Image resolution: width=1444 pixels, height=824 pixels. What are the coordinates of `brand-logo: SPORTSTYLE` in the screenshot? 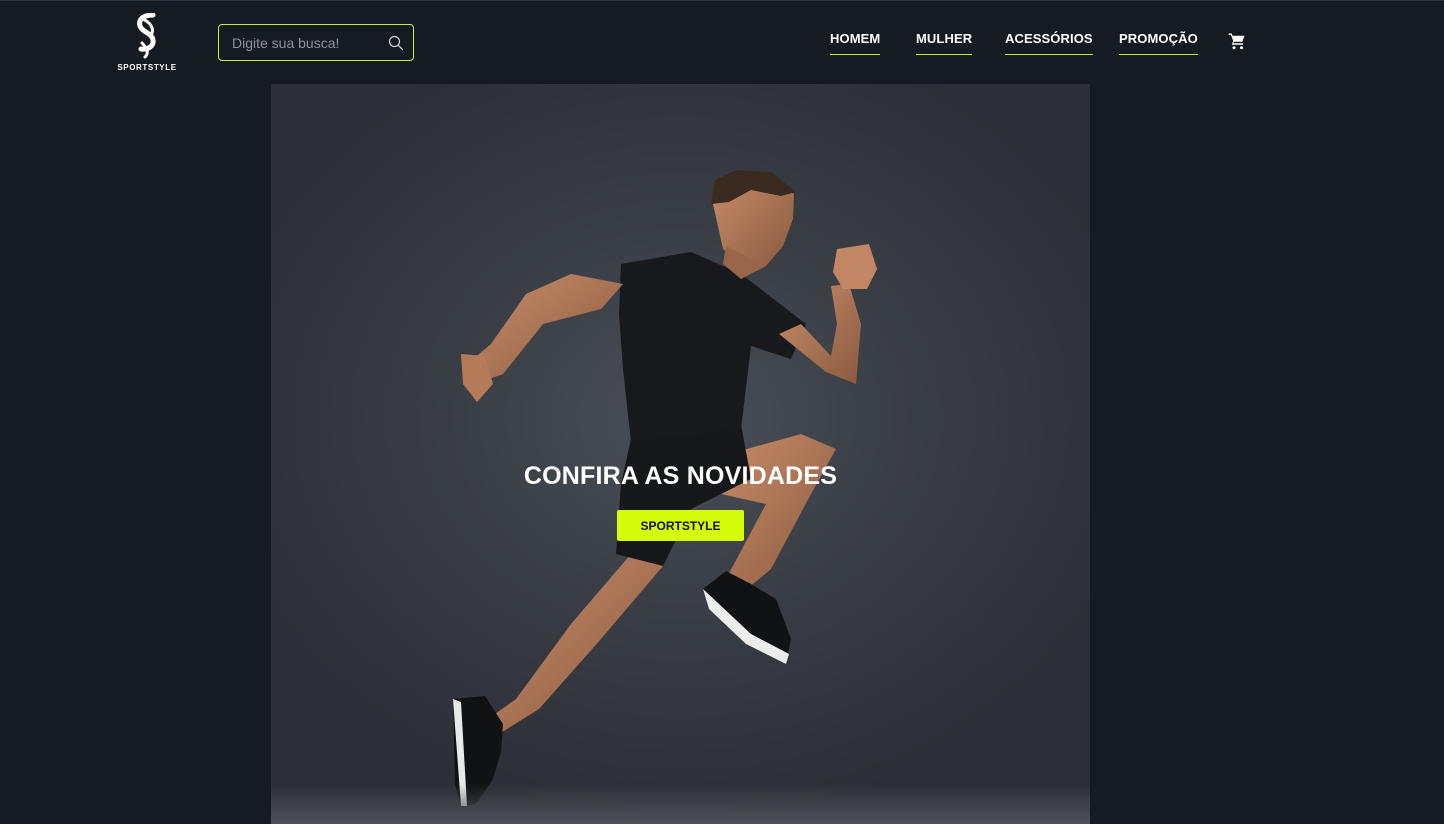 It's located at (147, 44).